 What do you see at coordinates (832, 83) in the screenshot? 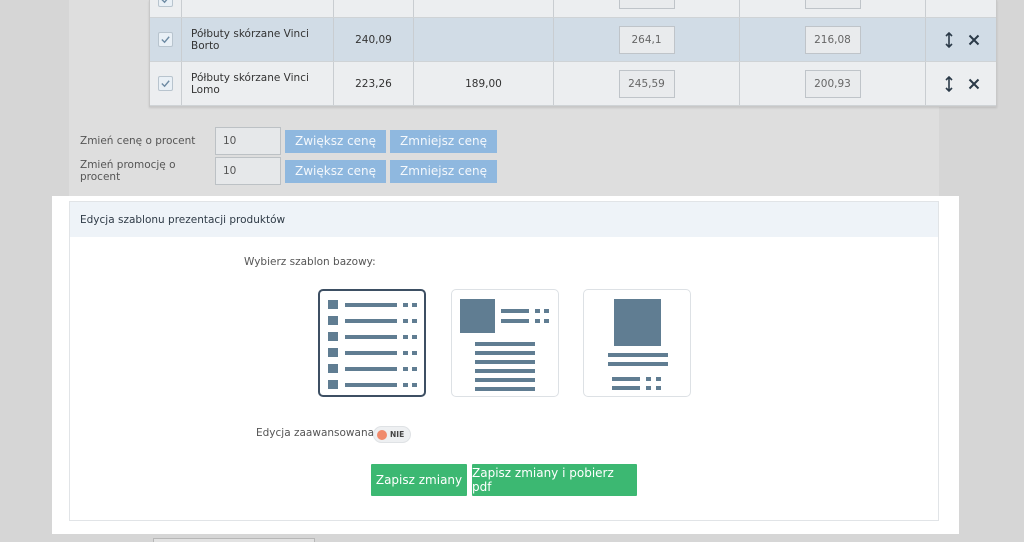
I see `new-promo-input: 200,93` at bounding box center [832, 83].